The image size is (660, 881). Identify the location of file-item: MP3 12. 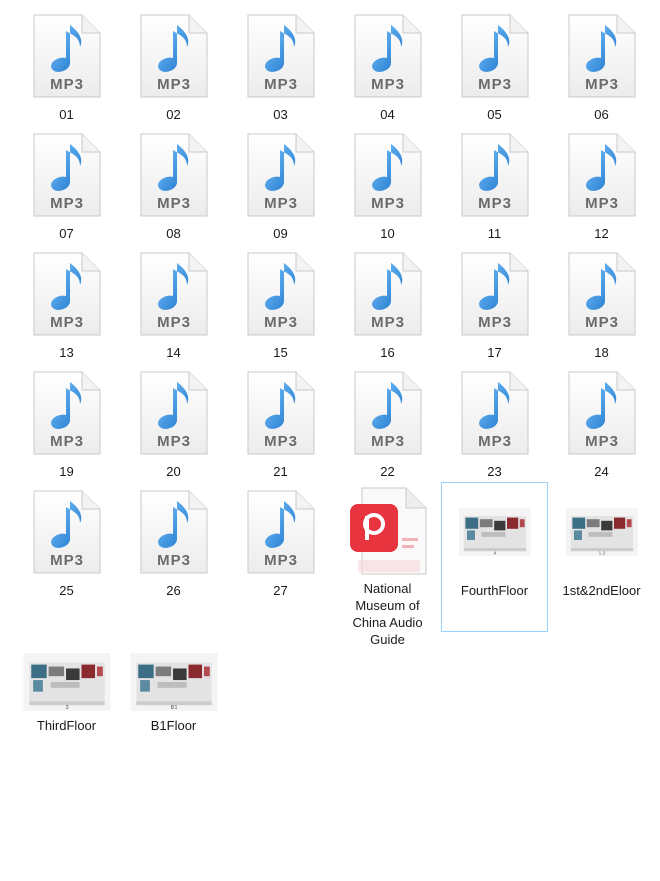
(601, 184).